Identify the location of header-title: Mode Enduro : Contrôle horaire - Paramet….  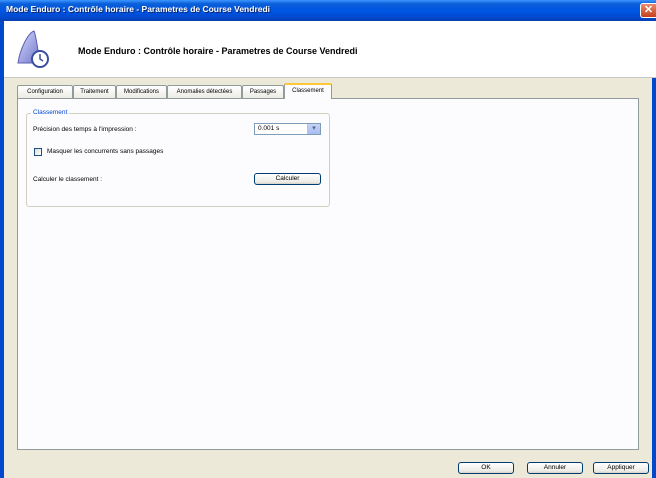
(218, 51).